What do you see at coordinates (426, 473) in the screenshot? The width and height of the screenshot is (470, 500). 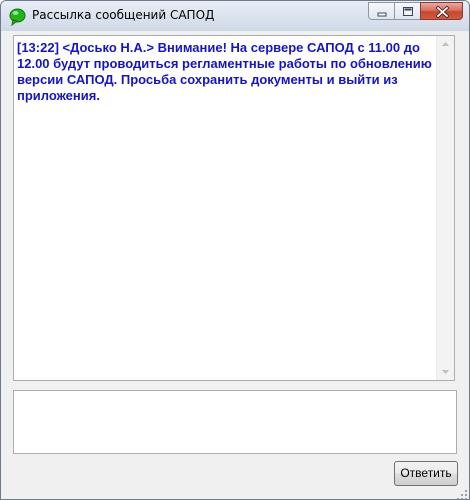 I see `reply-button: Ответить` at bounding box center [426, 473].